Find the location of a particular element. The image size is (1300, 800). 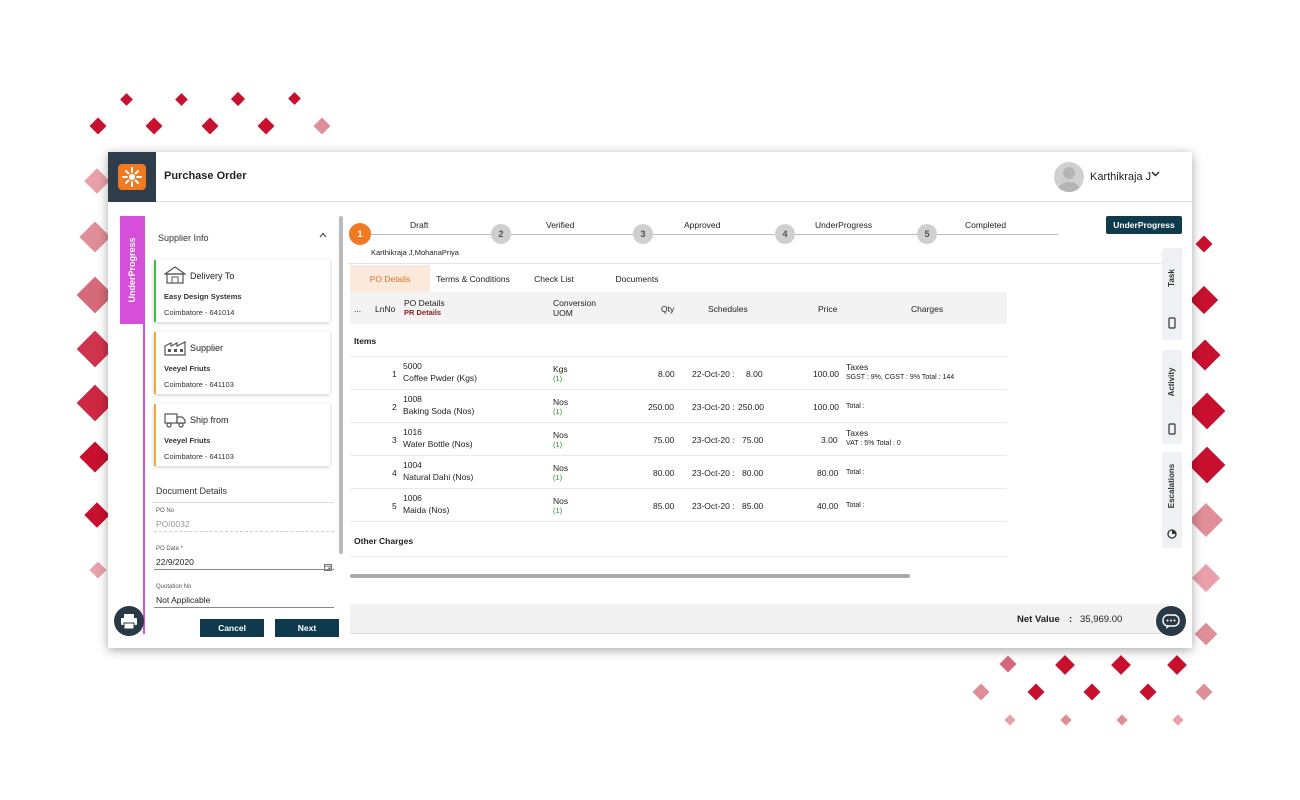

cell-charge-detail: Total : is located at coordinates (855, 472).